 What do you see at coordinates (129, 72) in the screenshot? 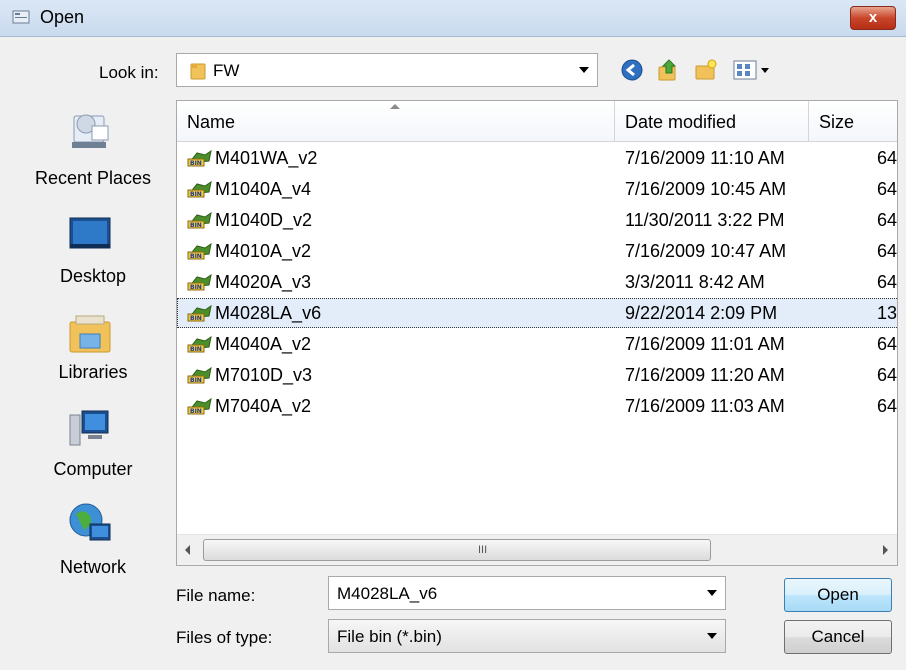
I see `look-in-label: Look in:` at bounding box center [129, 72].